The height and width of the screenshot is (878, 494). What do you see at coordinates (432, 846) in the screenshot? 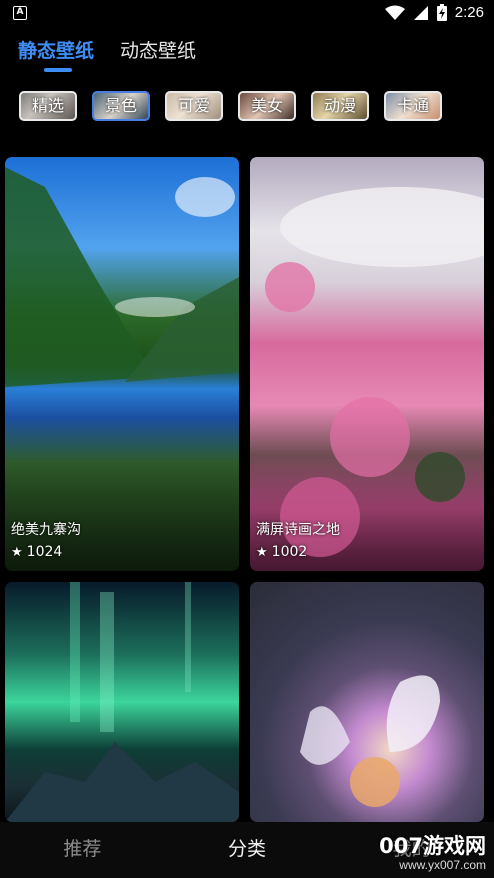
I see `watermark-brand: 007游戏网` at bounding box center [432, 846].